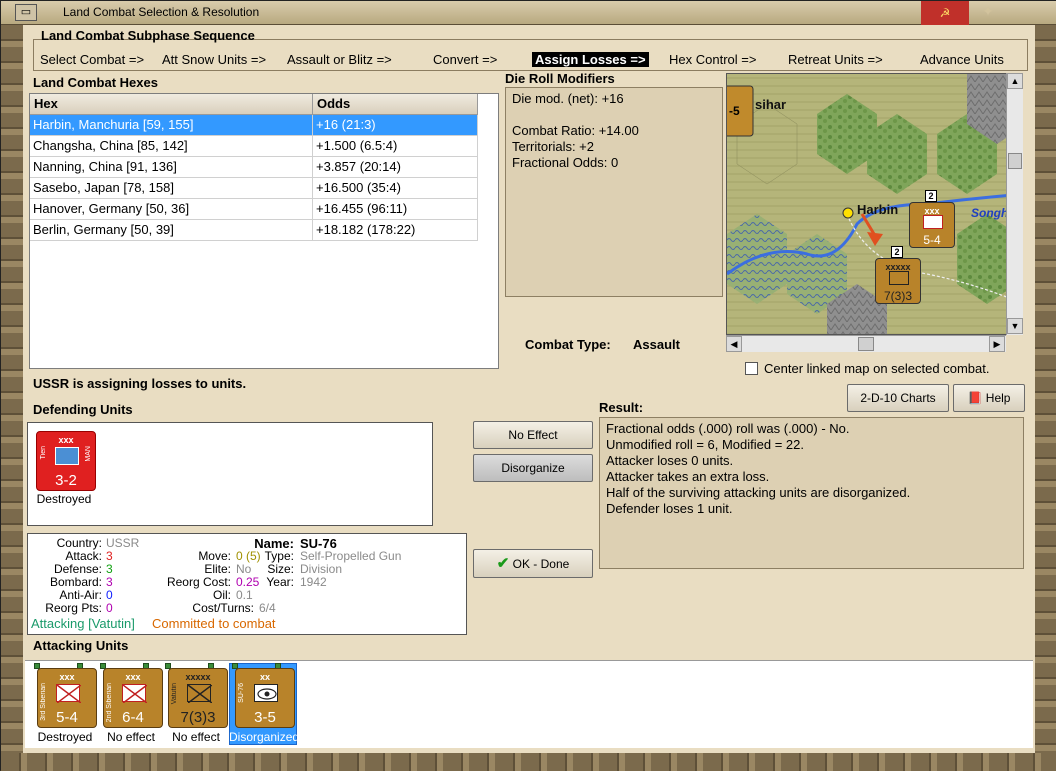 This screenshot has height=771, width=1056. I want to click on disorganize-button: Disorganize, so click(533, 468).